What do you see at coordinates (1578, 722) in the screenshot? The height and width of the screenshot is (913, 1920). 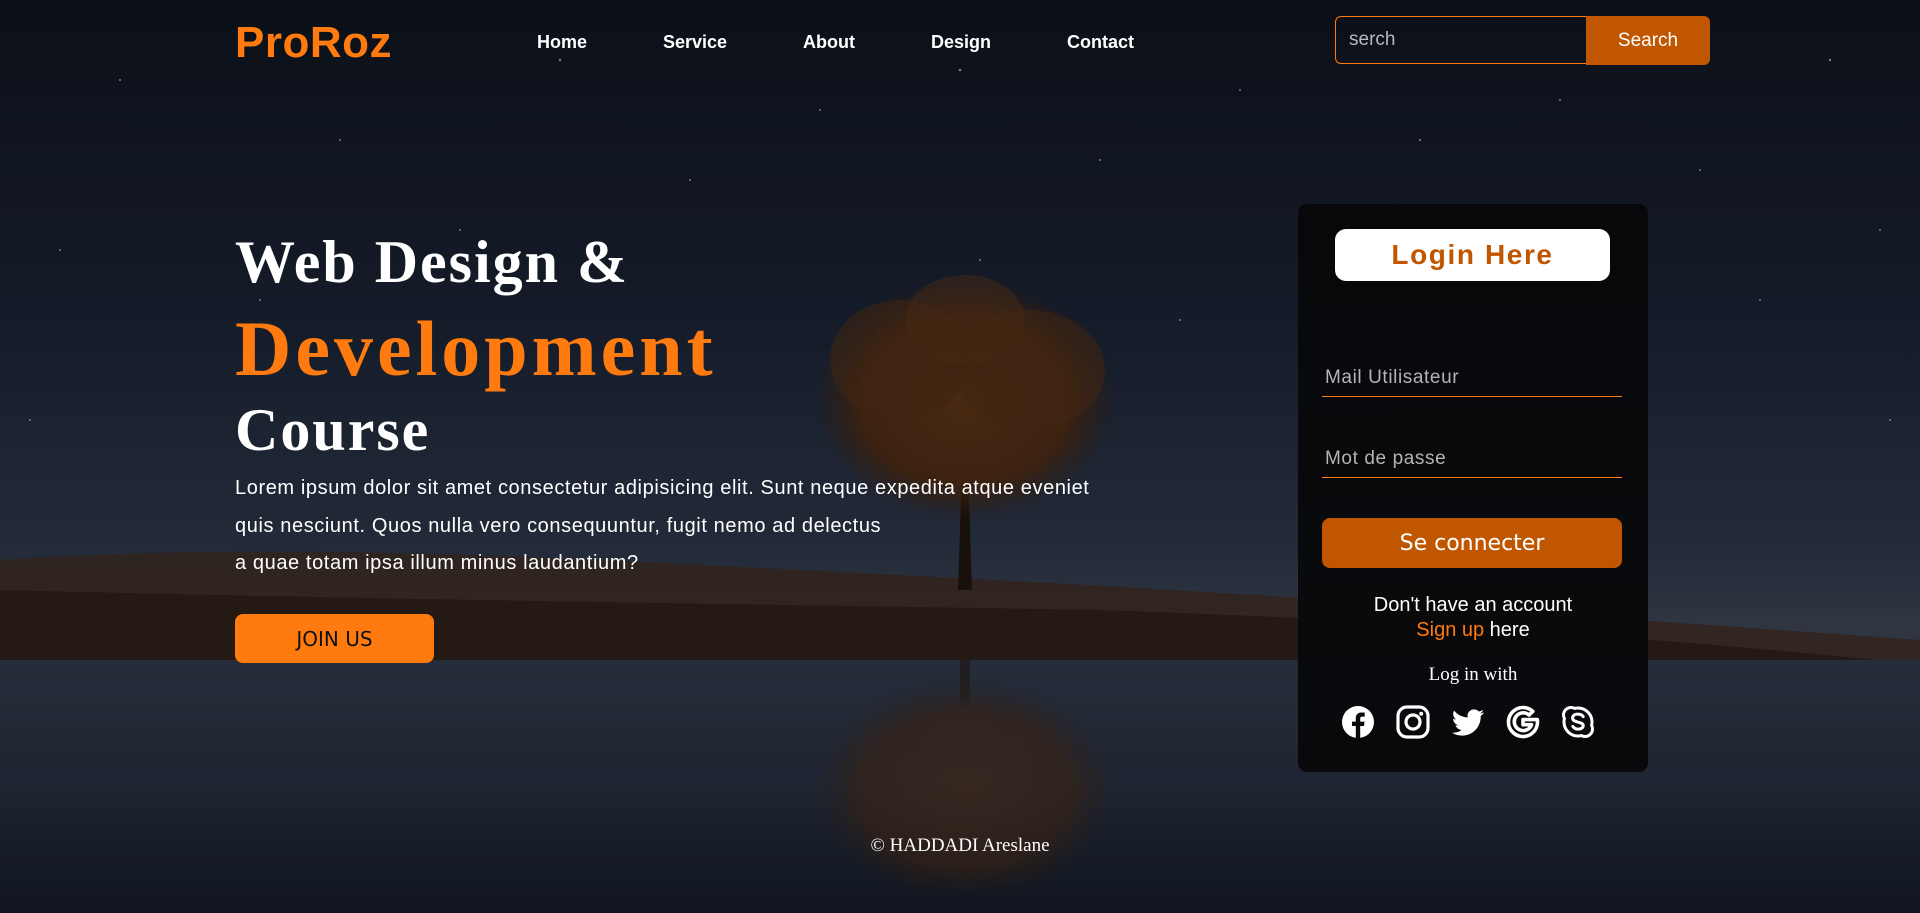 I see `skype-icon` at bounding box center [1578, 722].